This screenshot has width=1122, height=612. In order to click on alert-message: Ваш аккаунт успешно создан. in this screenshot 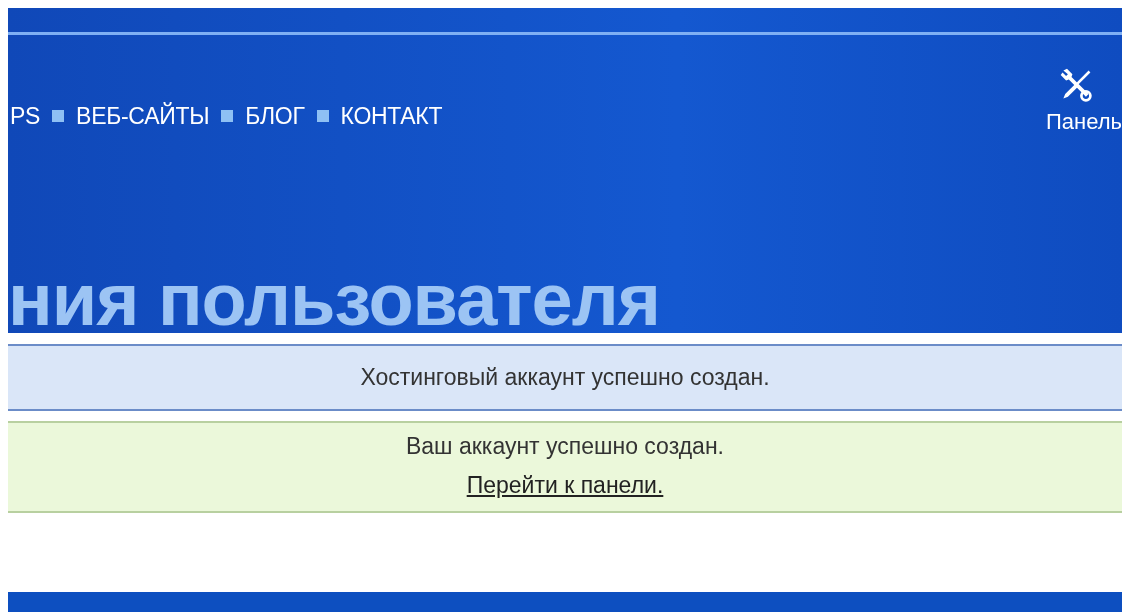, I will do `click(565, 446)`.